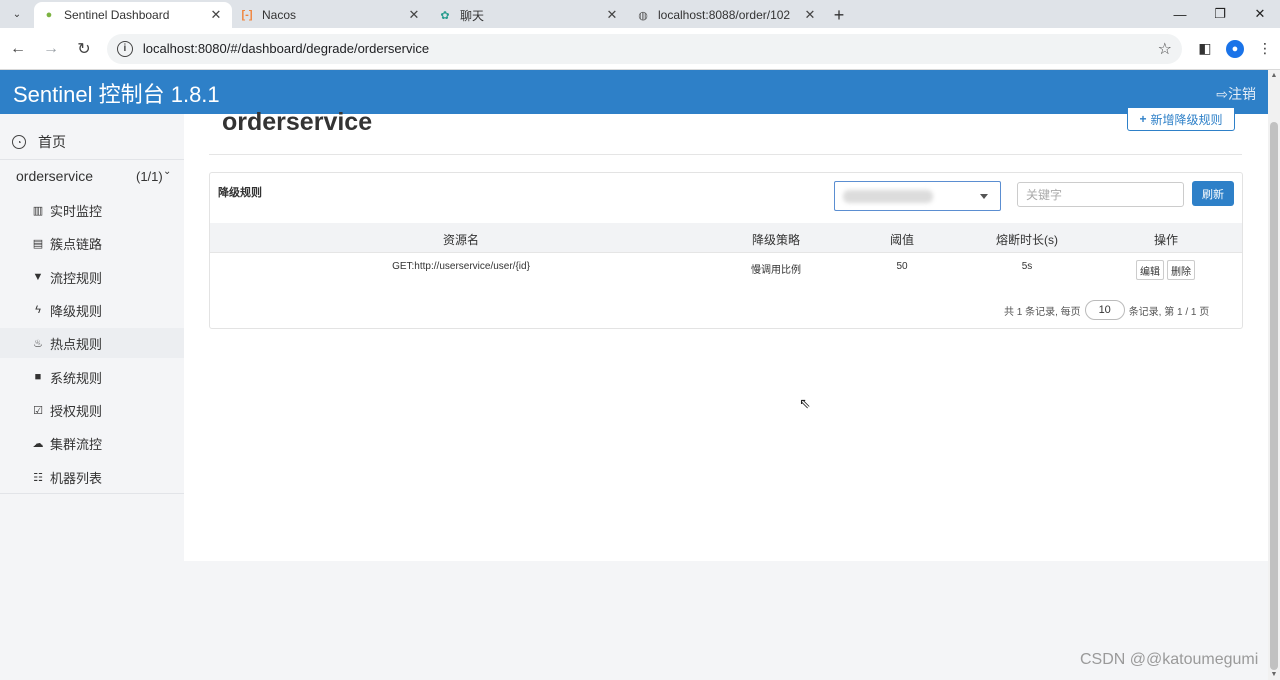 The image size is (1280, 680). I want to click on sidebar-item-label: 系统规则, so click(76, 378).